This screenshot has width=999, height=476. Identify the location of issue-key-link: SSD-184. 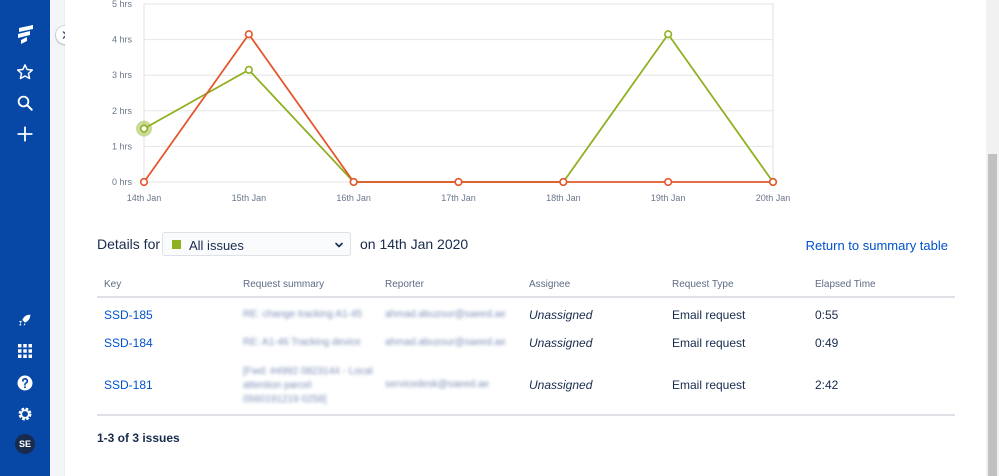
(128, 343).